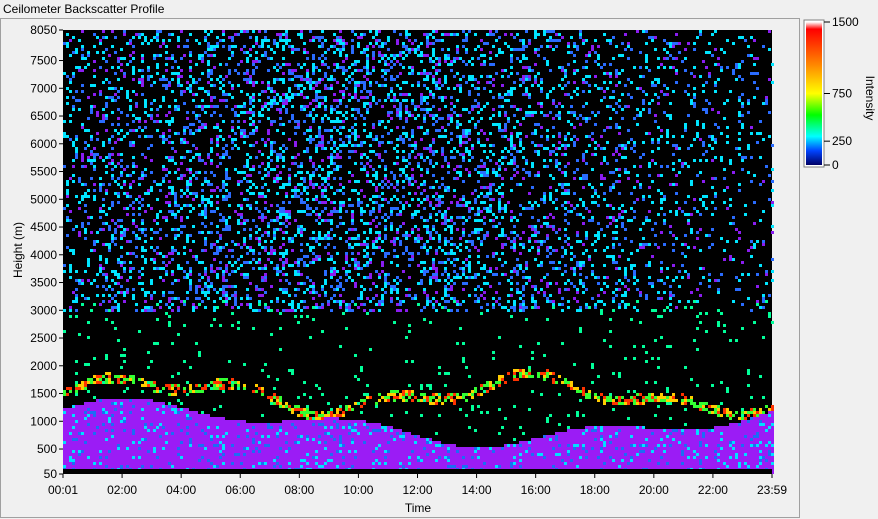 This screenshot has width=878, height=519. I want to click on y-tick-label: 3000, so click(43, 310).